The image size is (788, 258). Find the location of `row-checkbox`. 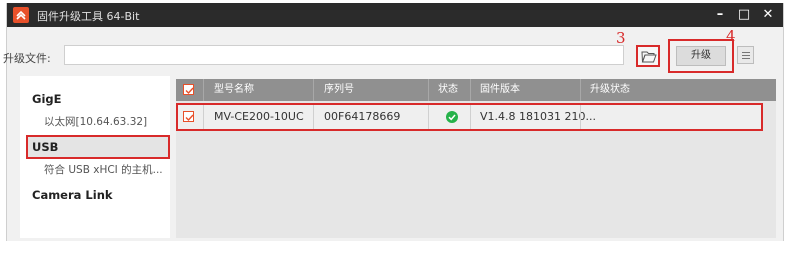

row-checkbox is located at coordinates (188, 116).